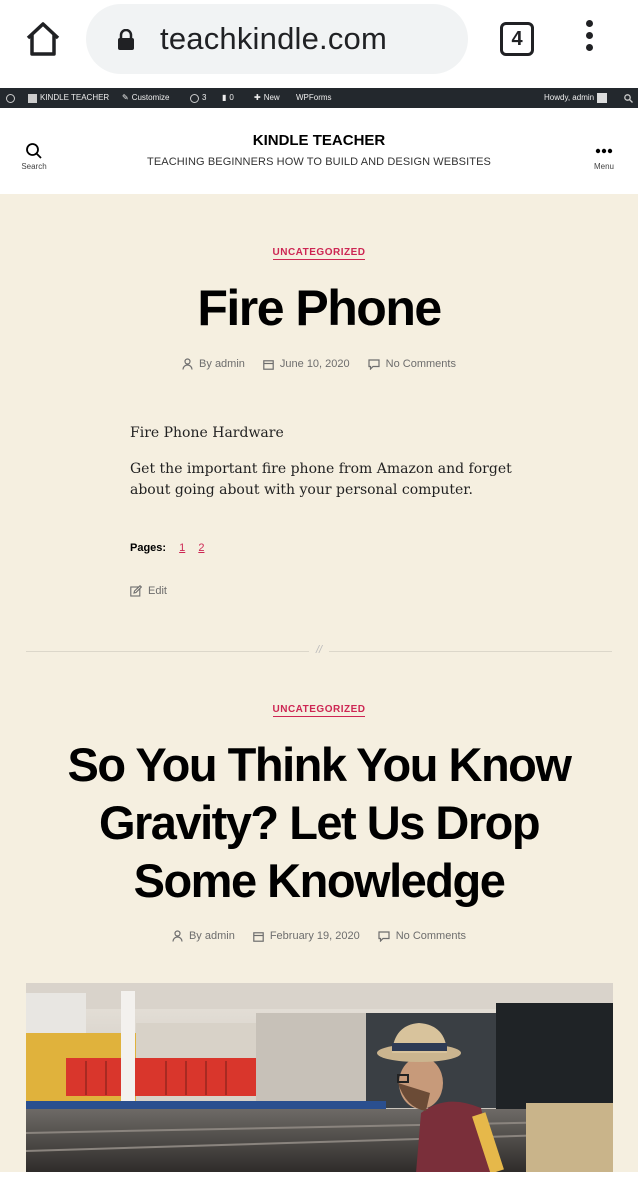  Describe the element at coordinates (589, 38) in the screenshot. I see `browser-menu-icon` at that location.